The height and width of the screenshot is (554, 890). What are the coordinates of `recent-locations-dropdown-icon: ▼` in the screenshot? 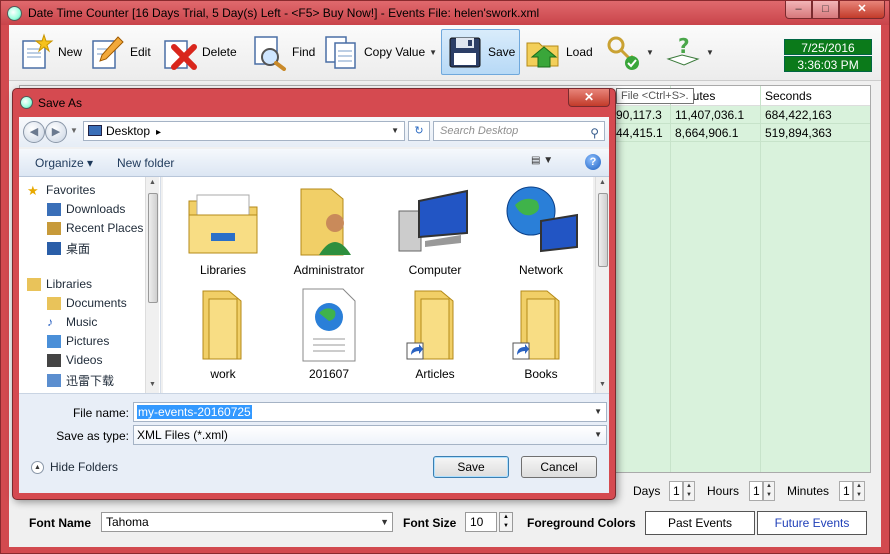 It's located at (74, 130).